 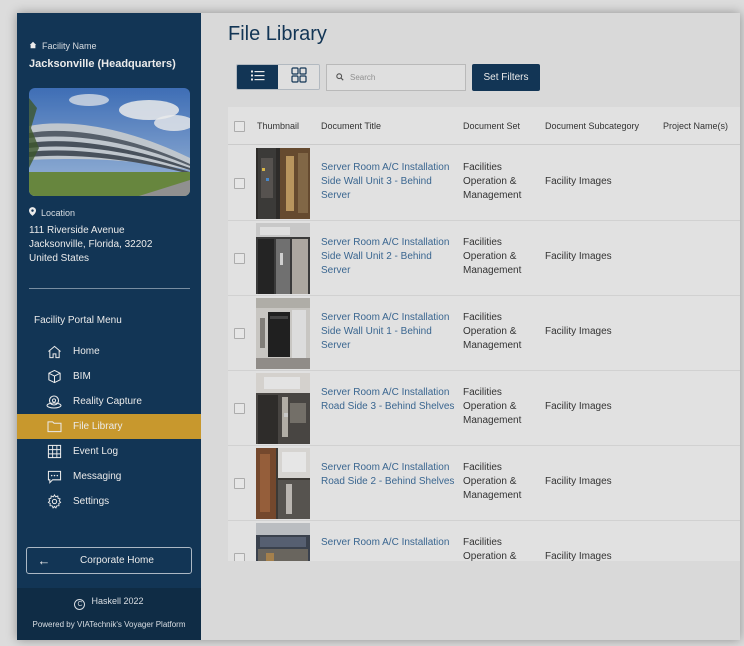 I want to click on list-icon, so click(x=257, y=77).